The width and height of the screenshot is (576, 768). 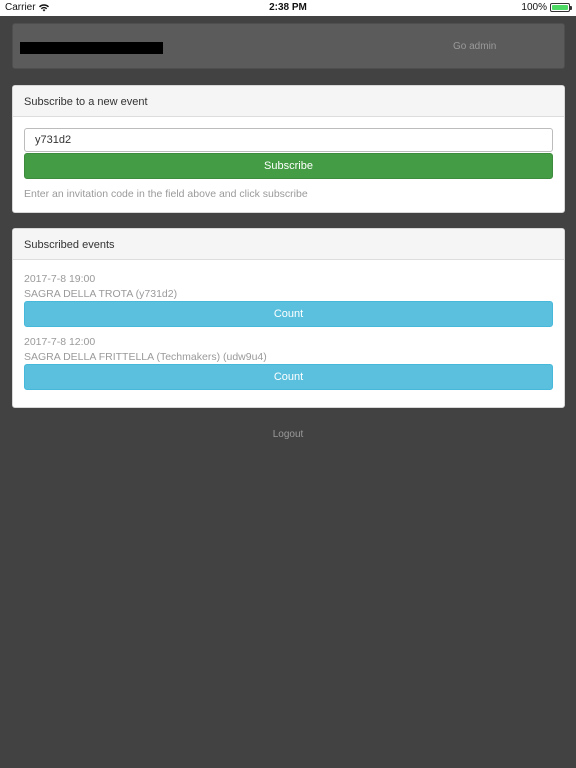 What do you see at coordinates (60, 342) in the screenshot?
I see `event-date: 2017-7-8 12:00` at bounding box center [60, 342].